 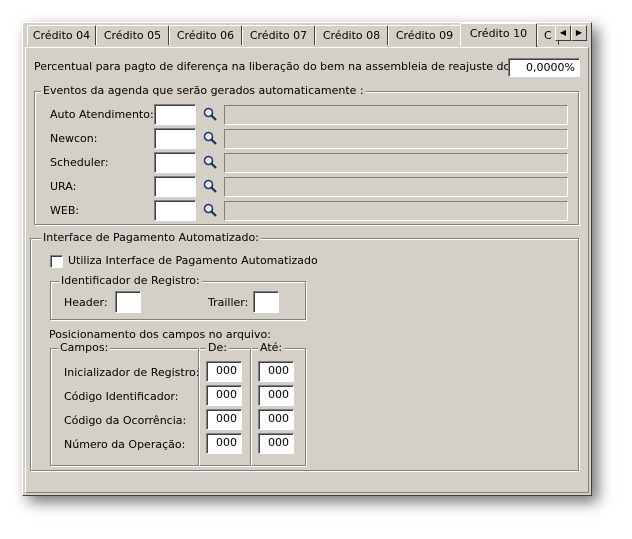 I want to click on tab-credito-04: Crédito 04, so click(x=61, y=35).